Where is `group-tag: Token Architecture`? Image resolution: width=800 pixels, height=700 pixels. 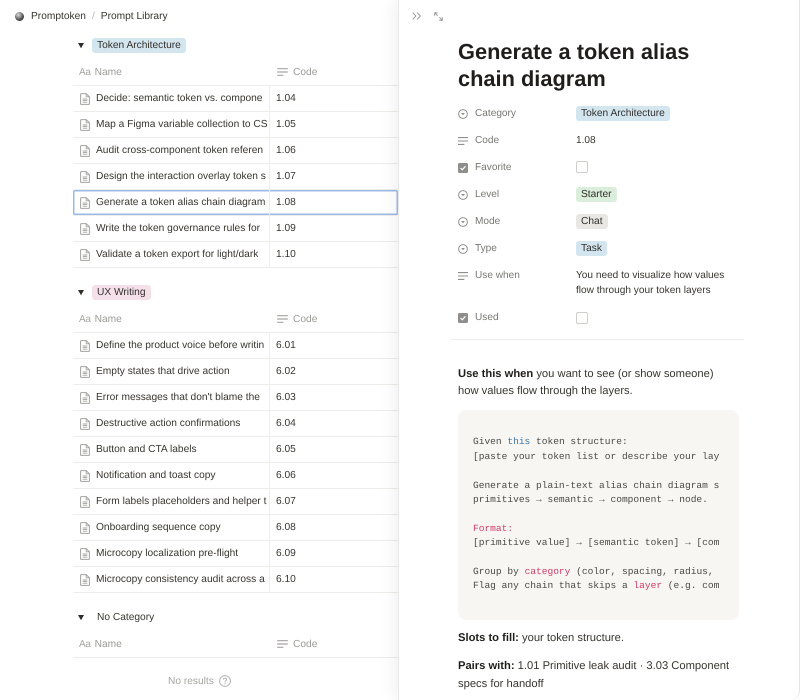
group-tag: Token Architecture is located at coordinates (139, 45).